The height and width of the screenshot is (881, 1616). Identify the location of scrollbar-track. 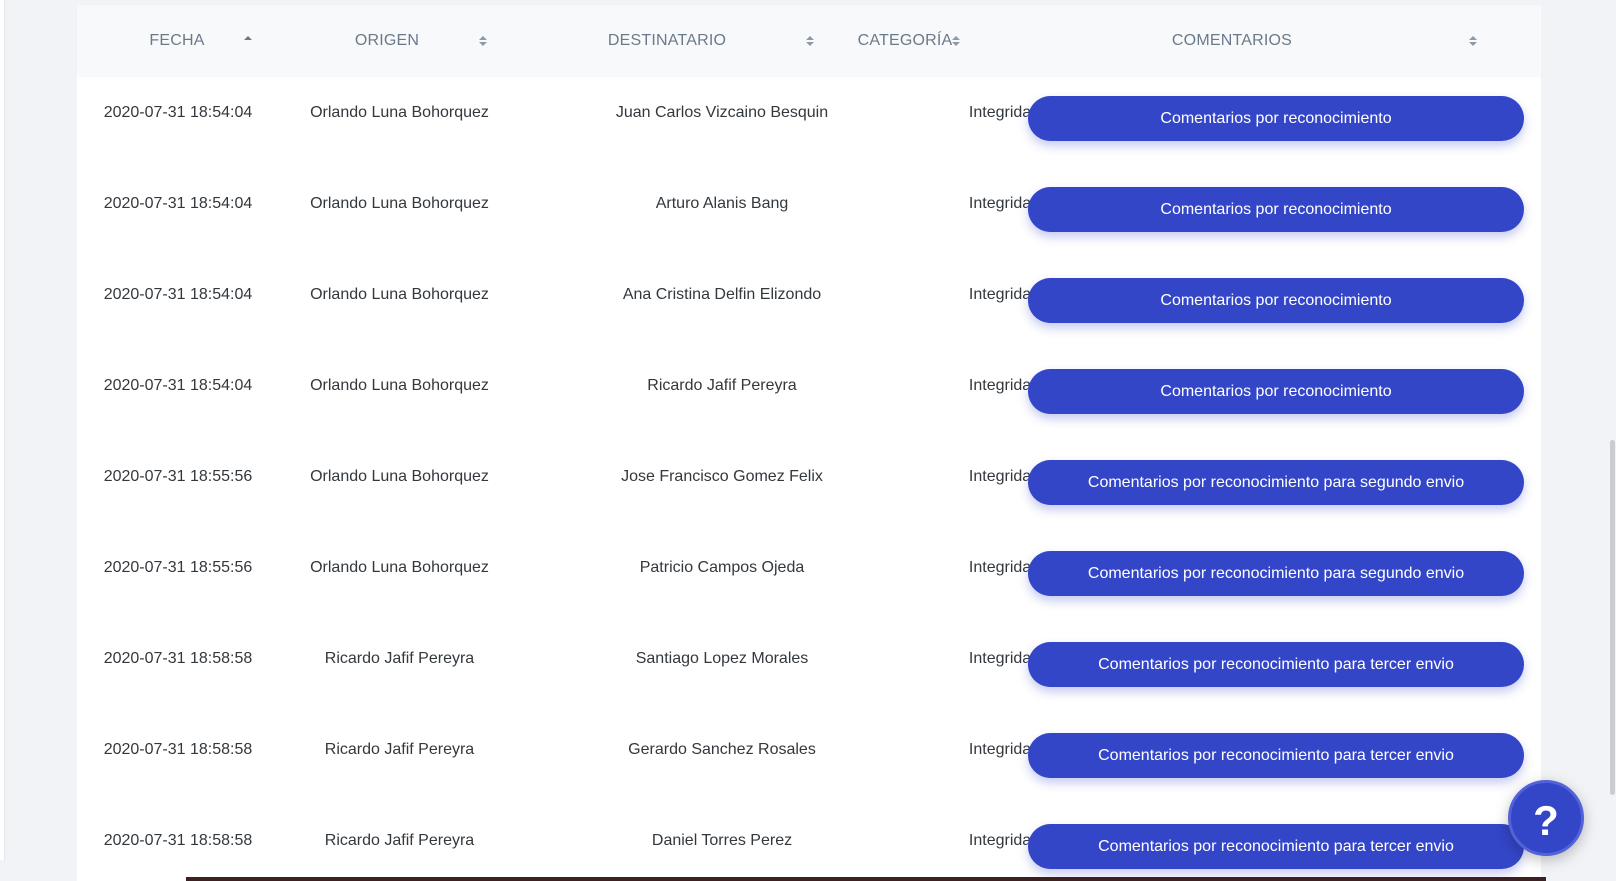
(1612, 440).